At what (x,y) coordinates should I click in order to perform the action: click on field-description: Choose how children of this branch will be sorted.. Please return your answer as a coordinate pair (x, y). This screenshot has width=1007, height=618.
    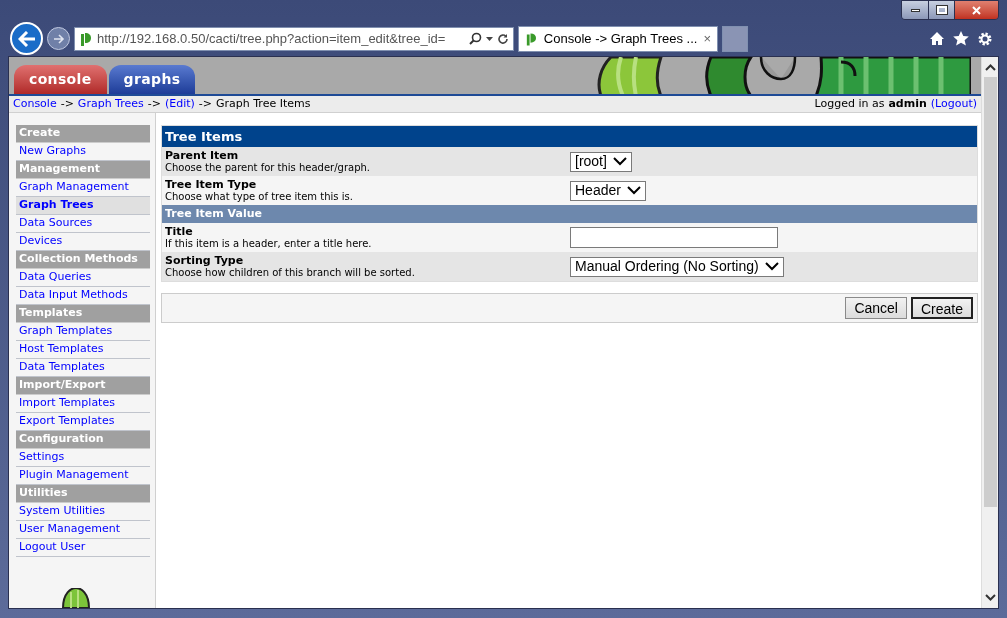
    Looking at the image, I should click on (290, 272).